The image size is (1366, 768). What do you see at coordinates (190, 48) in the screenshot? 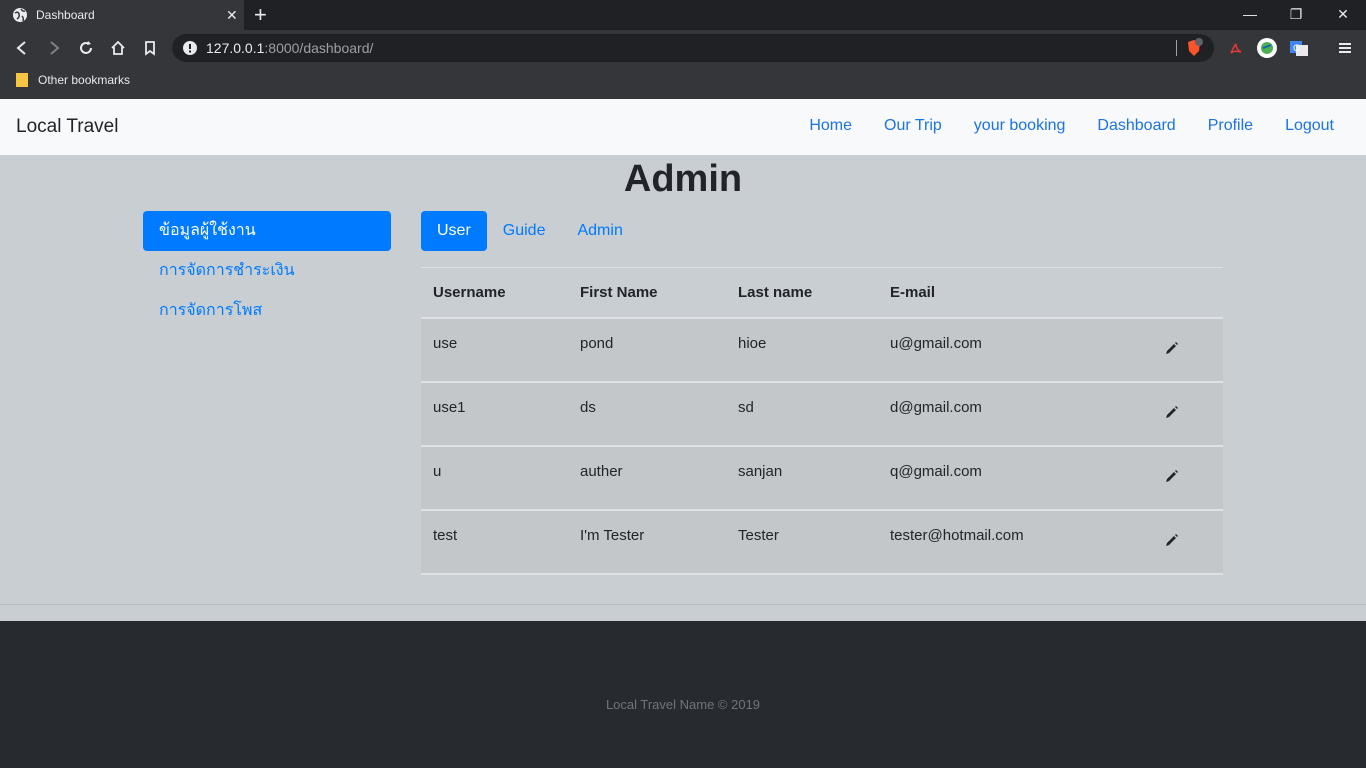
I see `info-icon` at bounding box center [190, 48].